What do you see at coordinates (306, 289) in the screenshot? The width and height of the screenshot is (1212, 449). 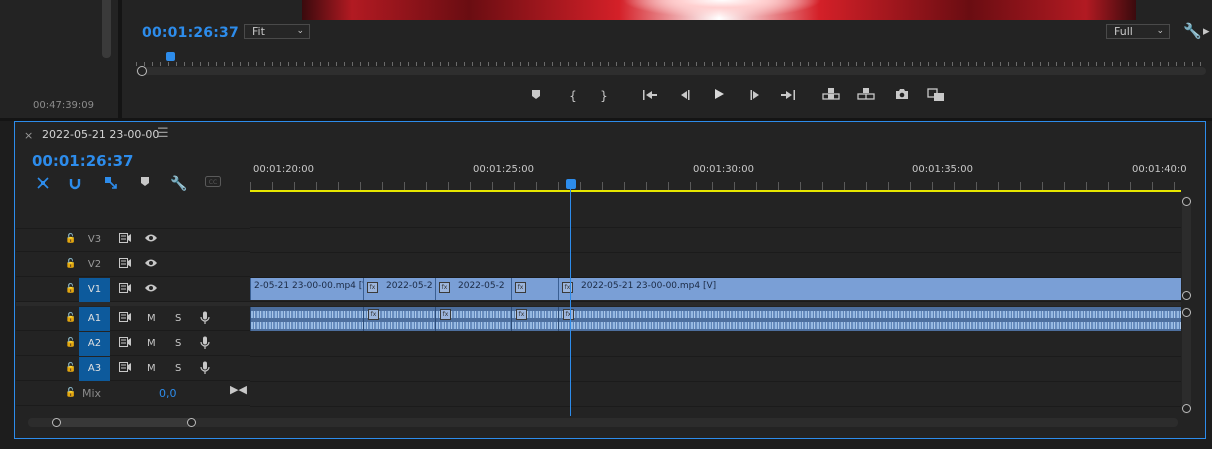 I see `video-clip: 2-05-21 23-00-00.mp4 [V]` at bounding box center [306, 289].